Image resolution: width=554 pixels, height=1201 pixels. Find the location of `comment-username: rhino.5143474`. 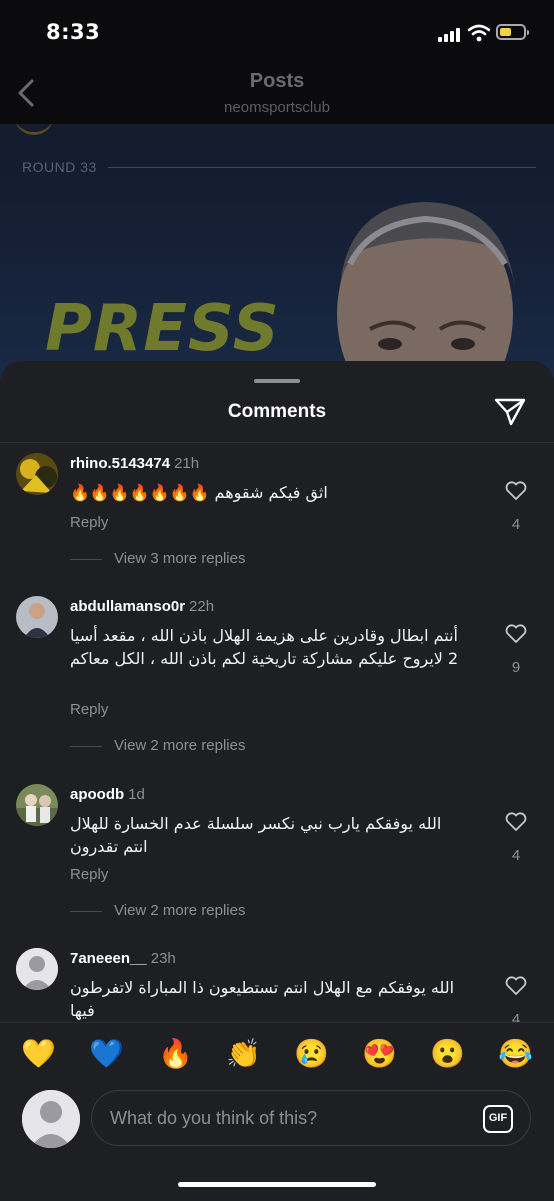

comment-username: rhino.5143474 is located at coordinates (120, 463).